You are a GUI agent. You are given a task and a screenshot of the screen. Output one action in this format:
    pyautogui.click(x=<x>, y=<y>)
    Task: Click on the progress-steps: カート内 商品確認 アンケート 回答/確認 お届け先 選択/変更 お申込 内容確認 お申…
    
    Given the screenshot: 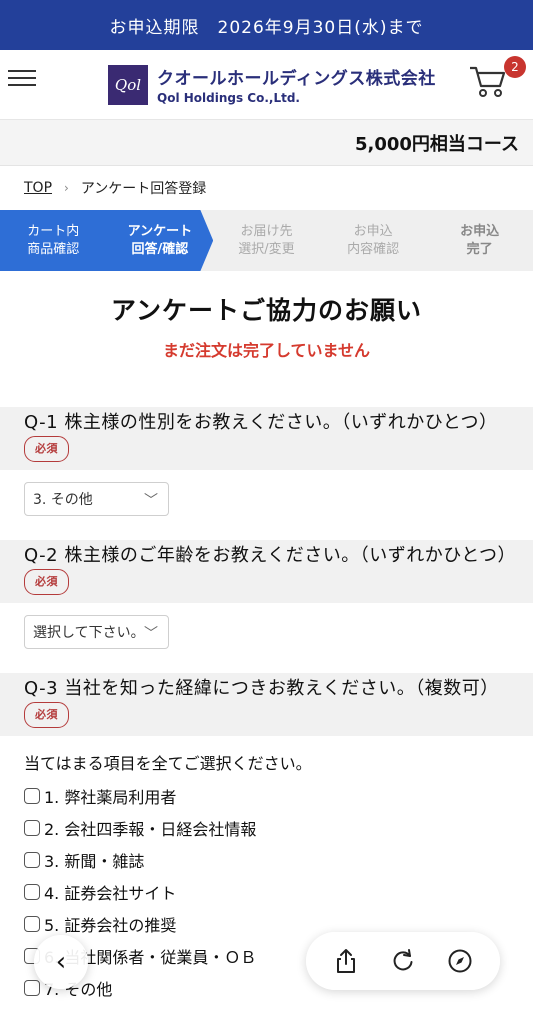 What is the action you would take?
    pyautogui.click(x=266, y=240)
    